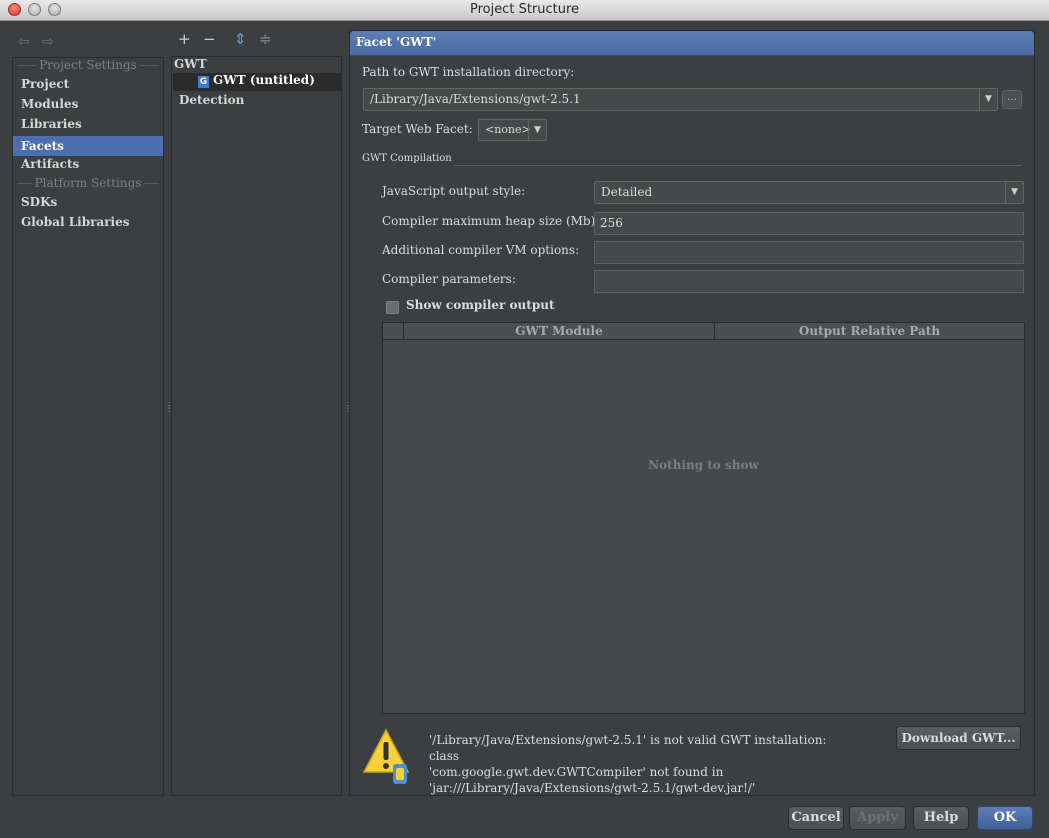 This screenshot has width=1049, height=838. I want to click on gwt-path-value: /Library/Java/Extensions/gwt-2.5.1, so click(475, 99).